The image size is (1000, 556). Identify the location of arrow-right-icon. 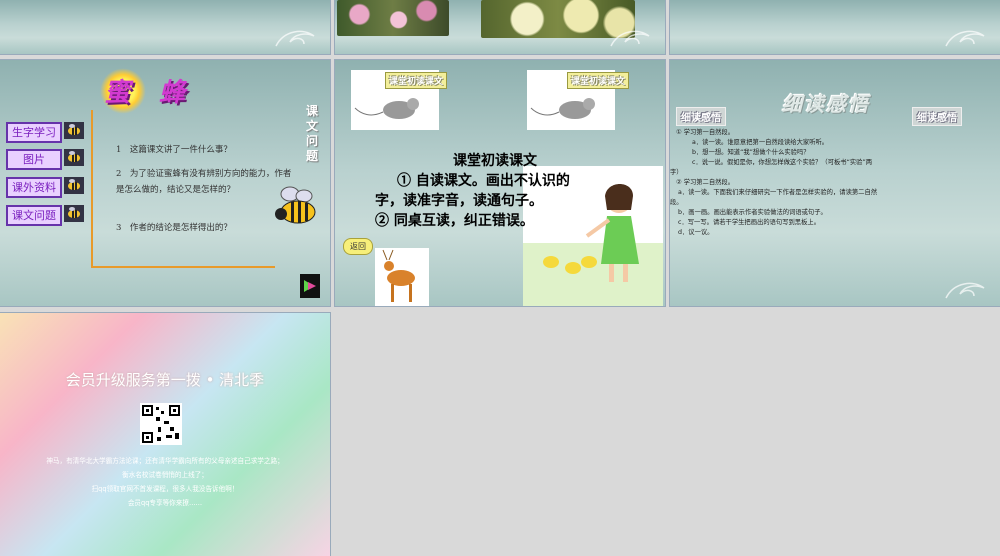
(310, 286).